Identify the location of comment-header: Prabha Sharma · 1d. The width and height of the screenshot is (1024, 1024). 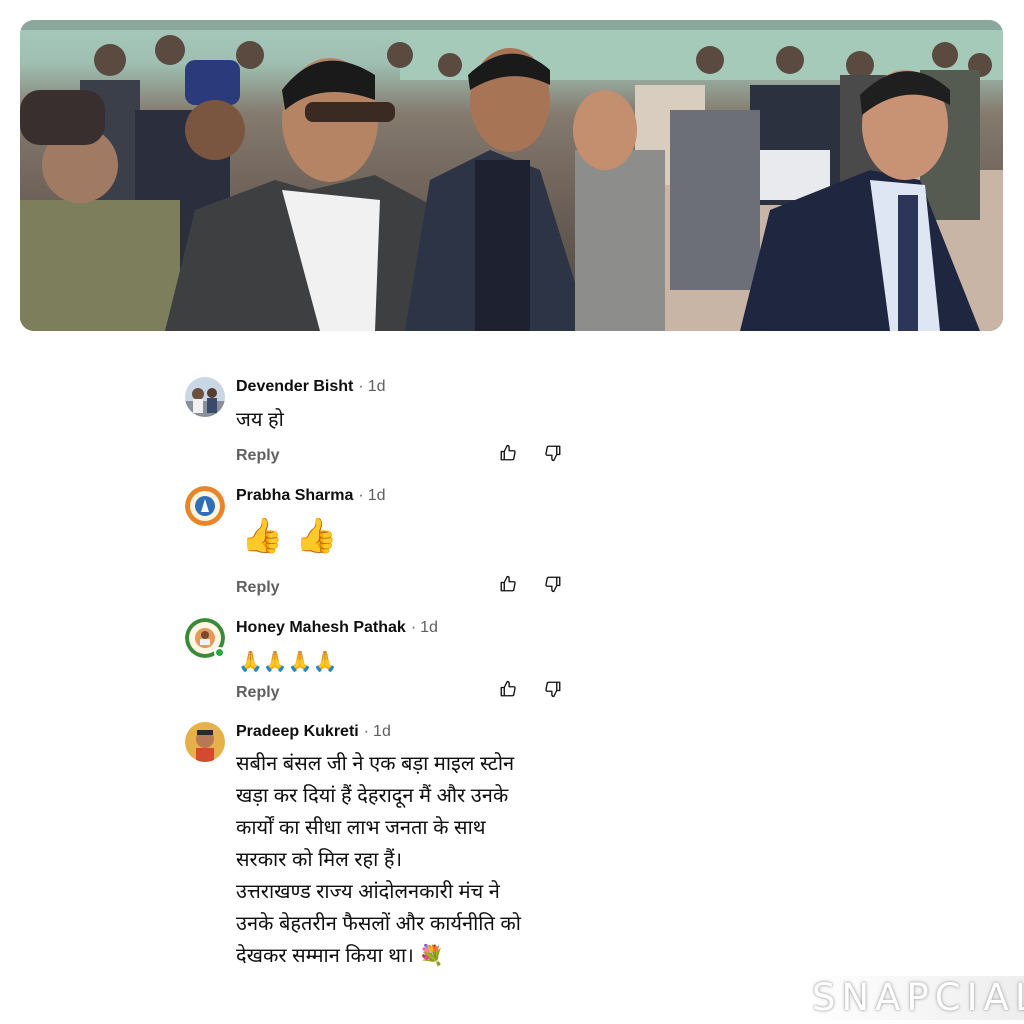
(311, 496).